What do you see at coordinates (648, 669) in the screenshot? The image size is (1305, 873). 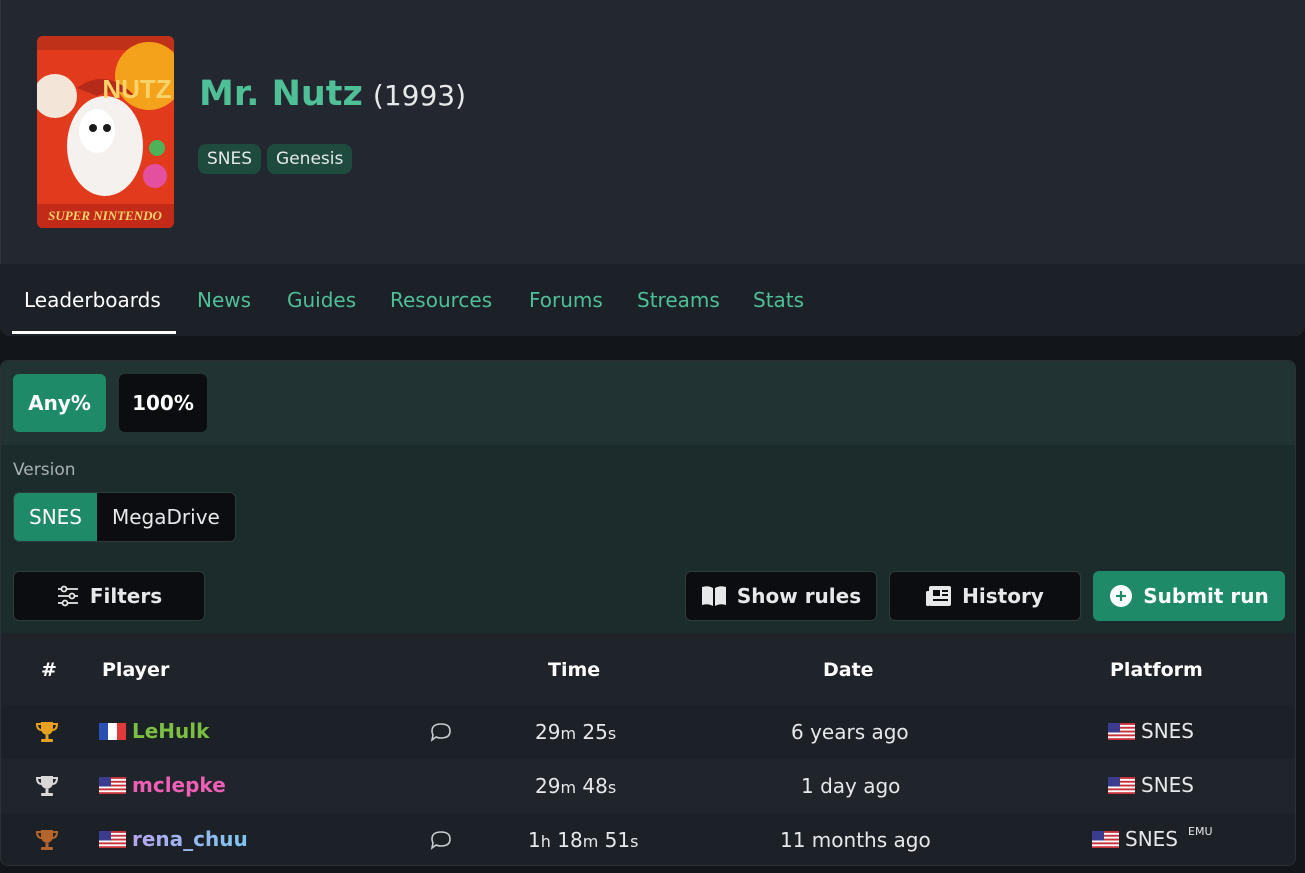 I see `leaderboard-table-header: # Player Time Date Platform` at bounding box center [648, 669].